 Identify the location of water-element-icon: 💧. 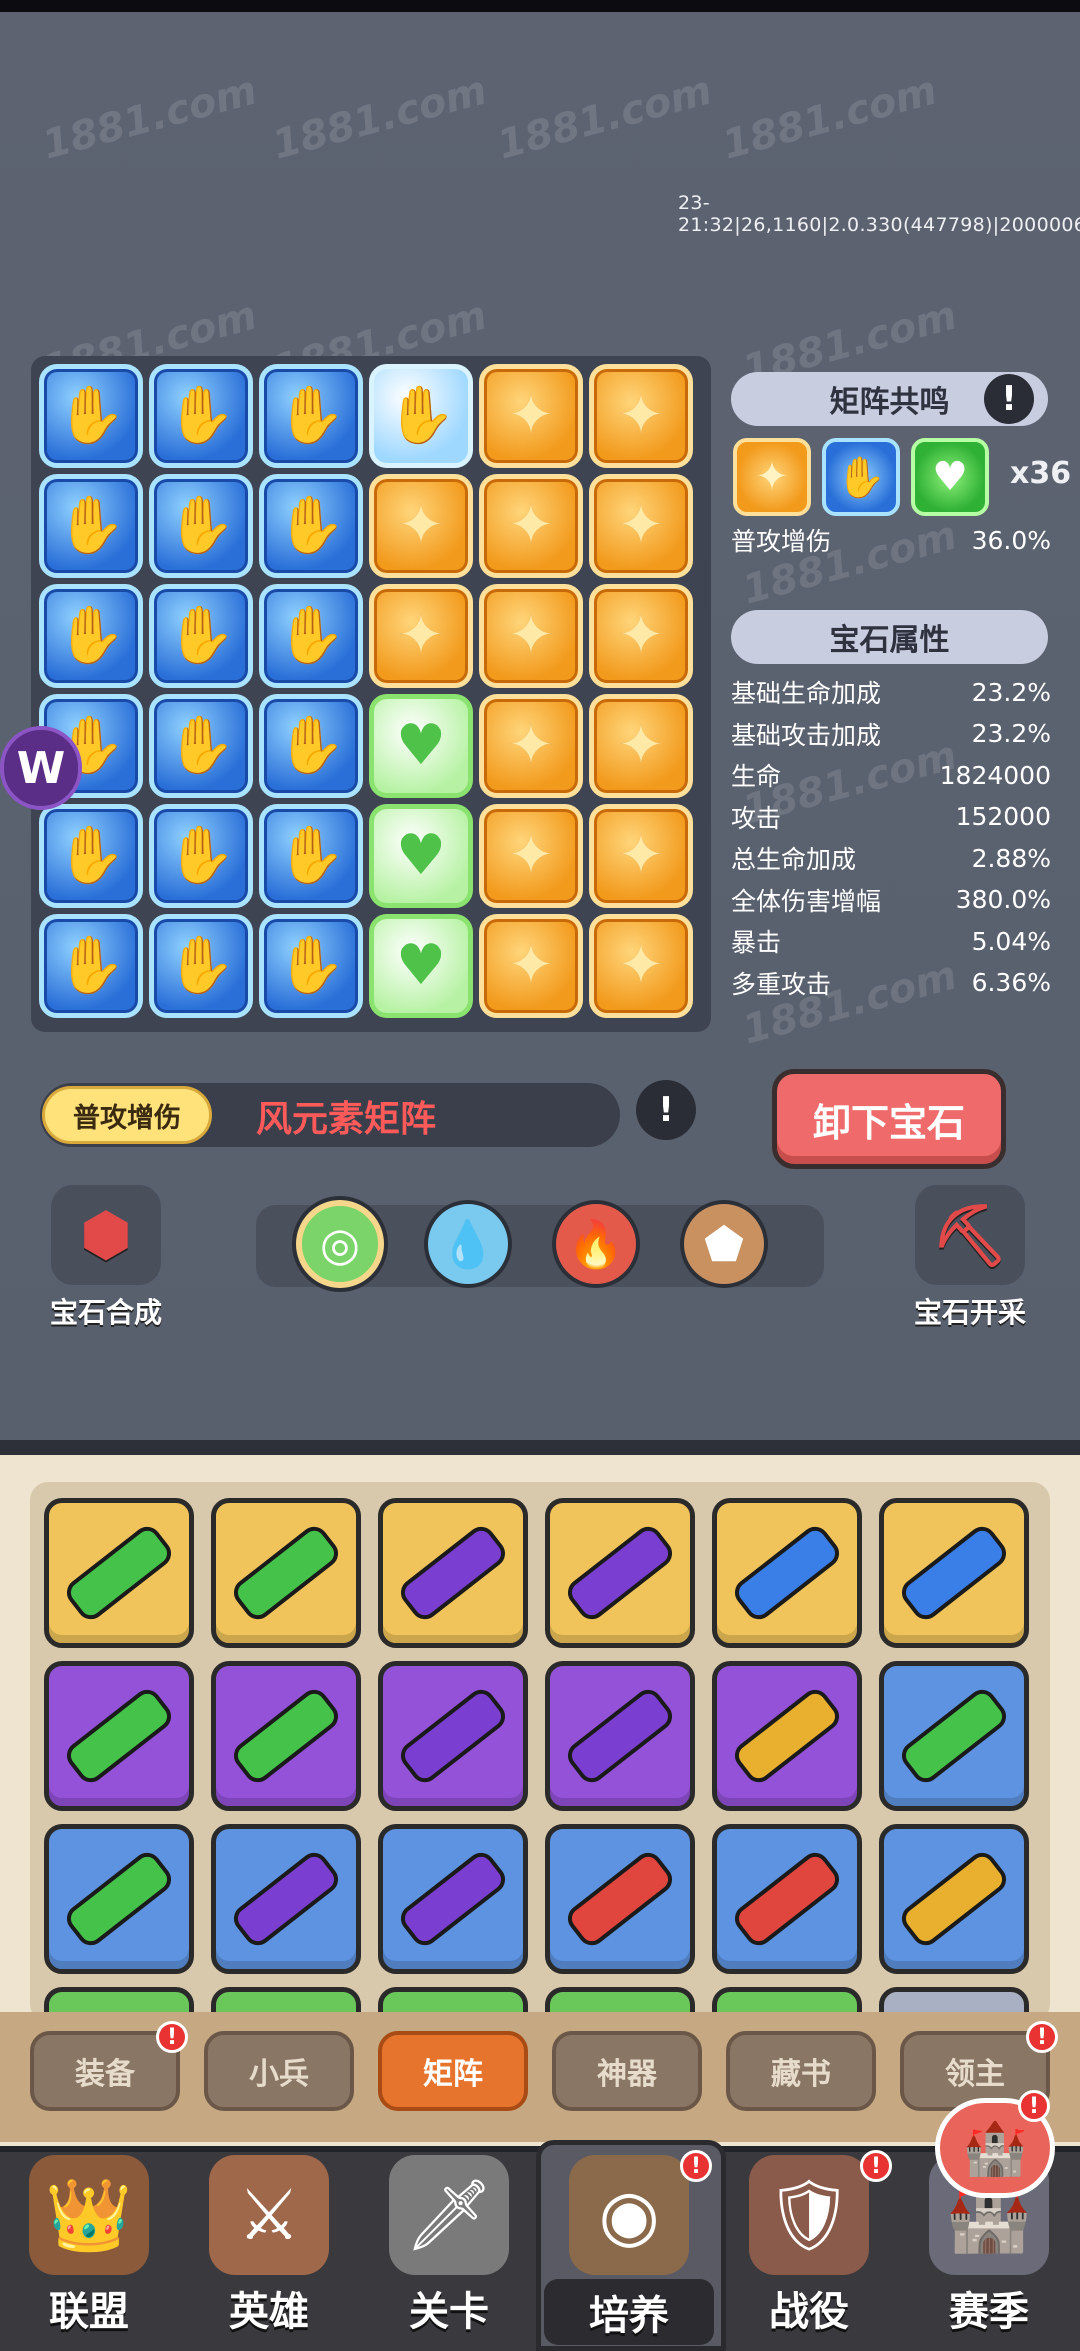
(468, 1244).